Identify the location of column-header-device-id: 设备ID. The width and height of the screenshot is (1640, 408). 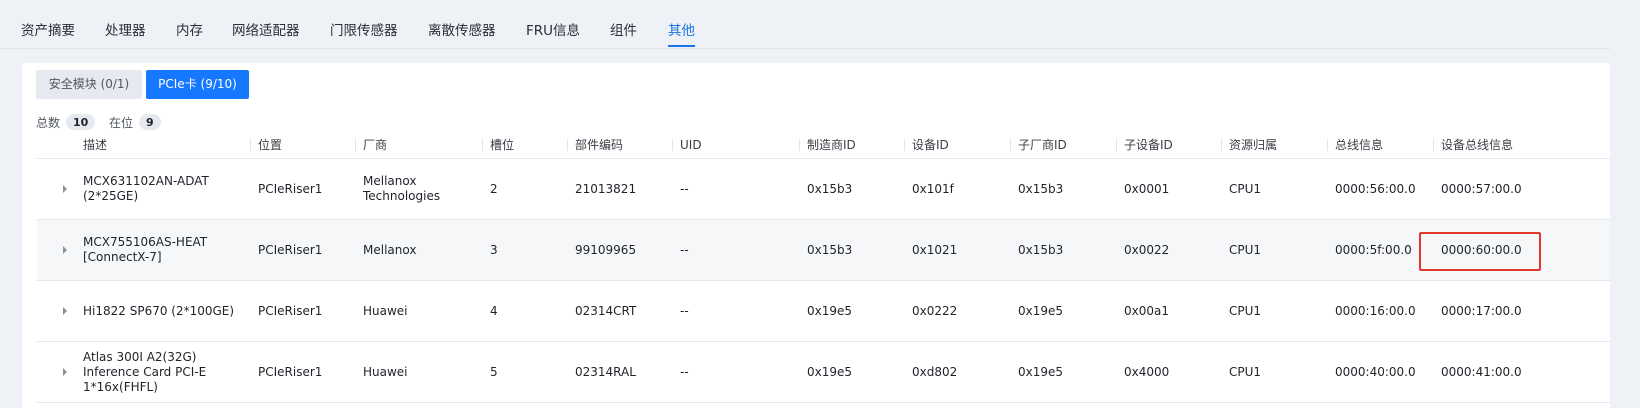
(926, 145).